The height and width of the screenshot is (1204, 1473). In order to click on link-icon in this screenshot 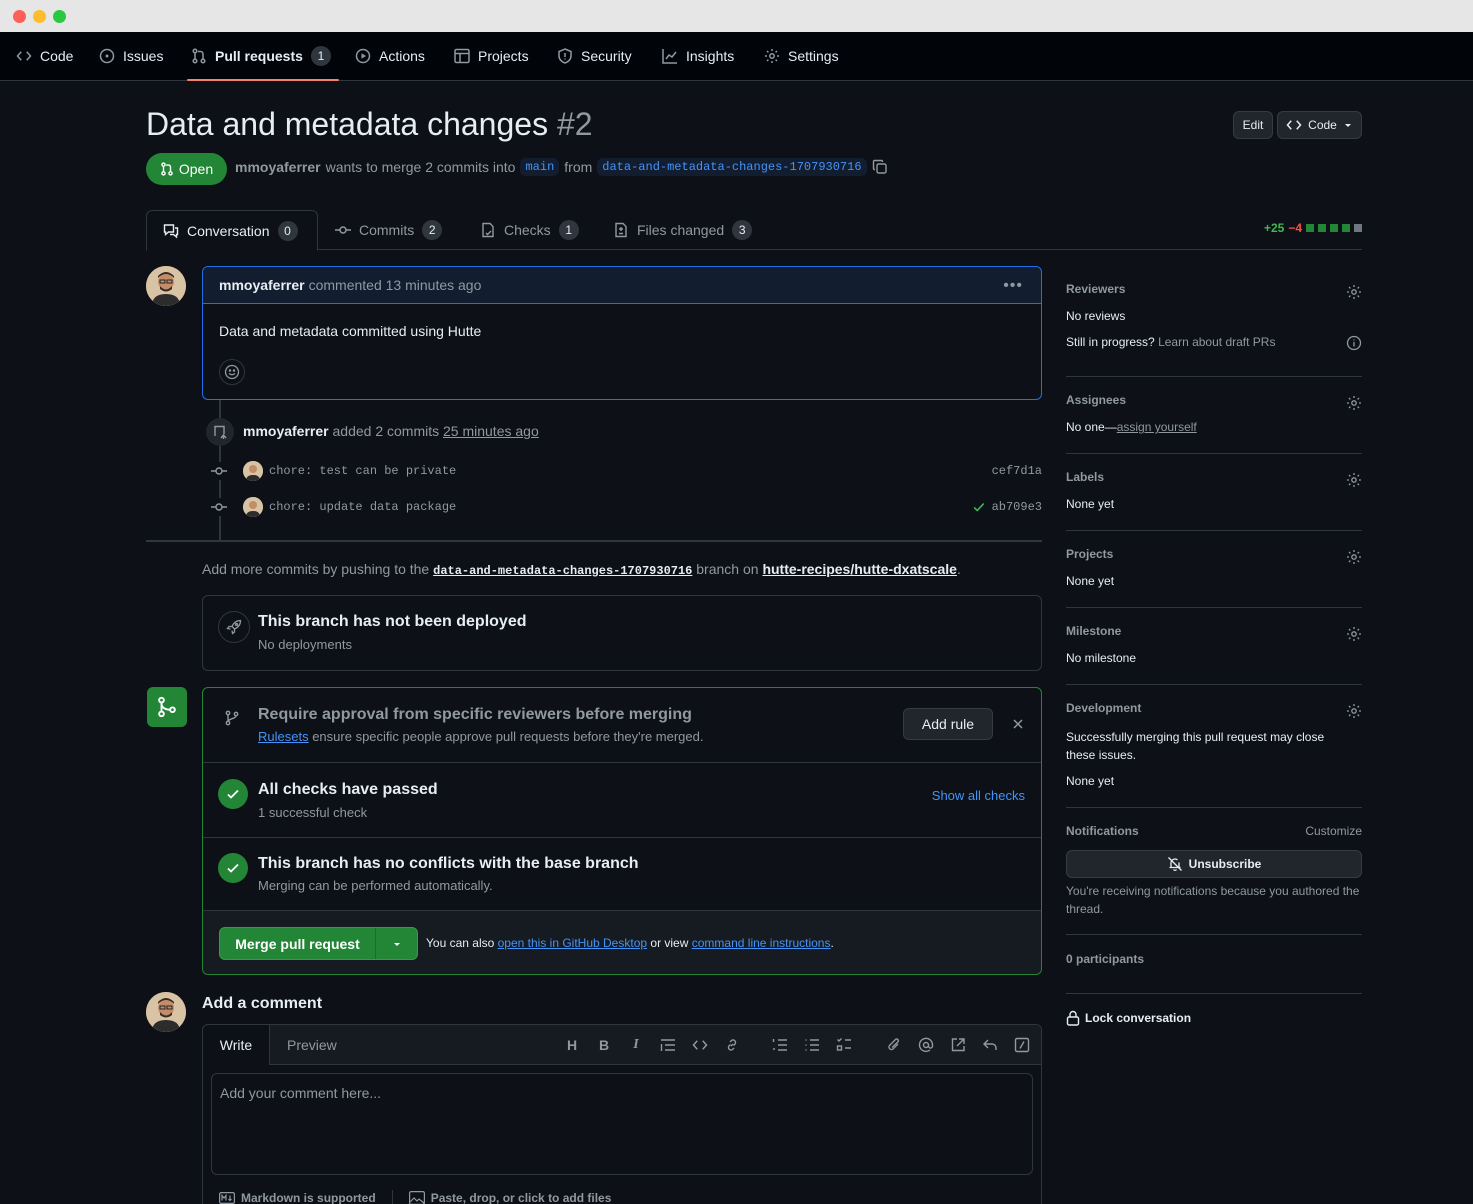, I will do `click(732, 1045)`.